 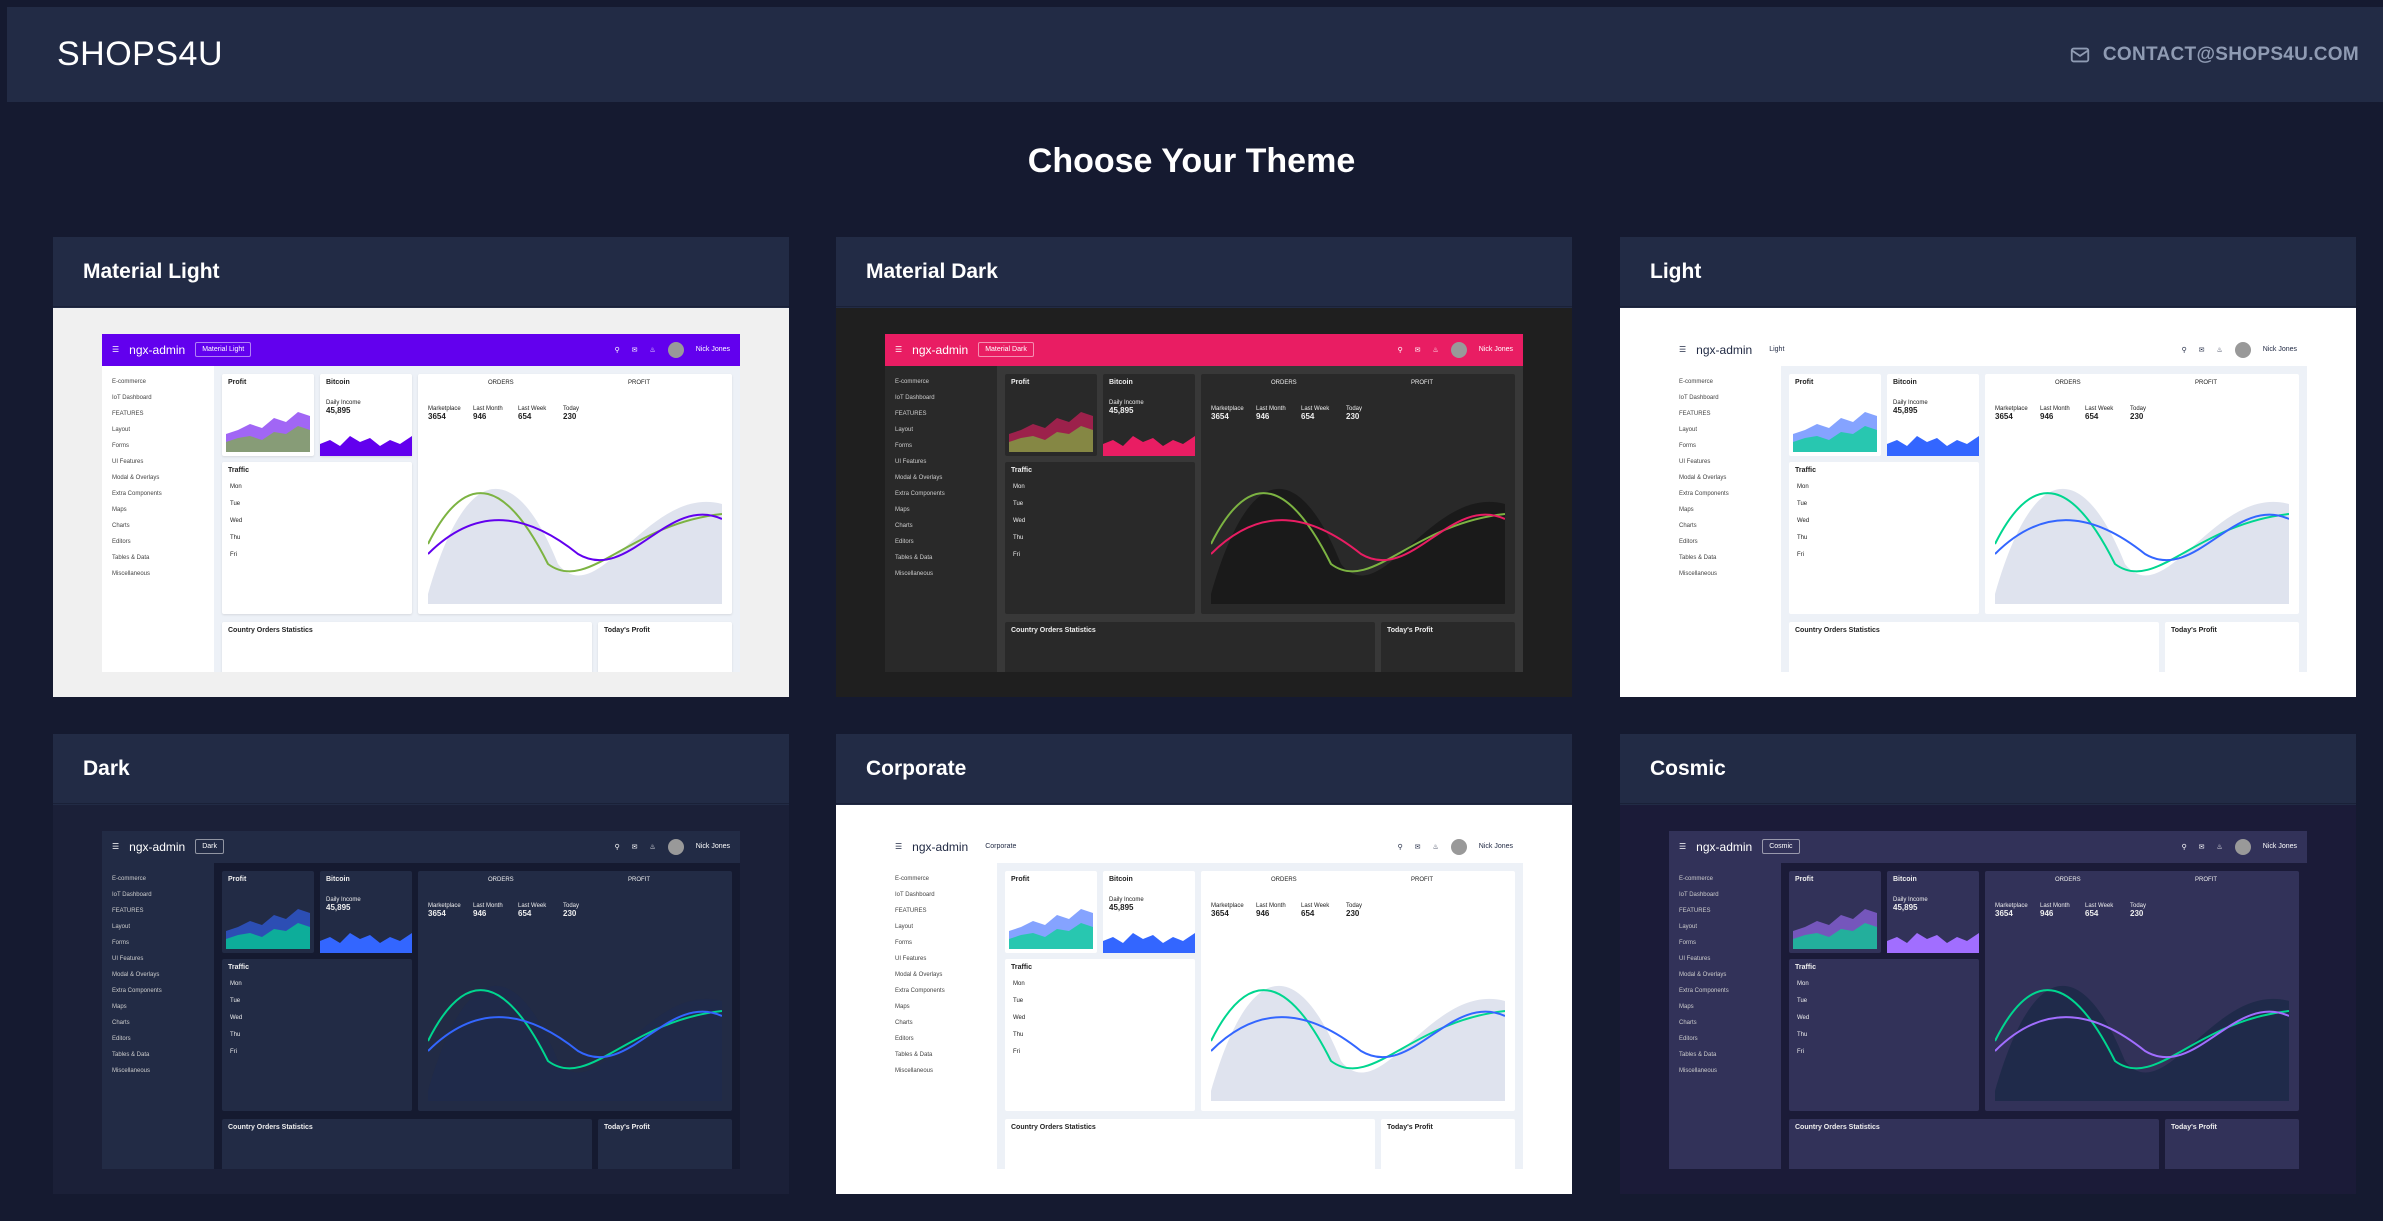 I want to click on preview-income-chart, so click(x=1149, y=445).